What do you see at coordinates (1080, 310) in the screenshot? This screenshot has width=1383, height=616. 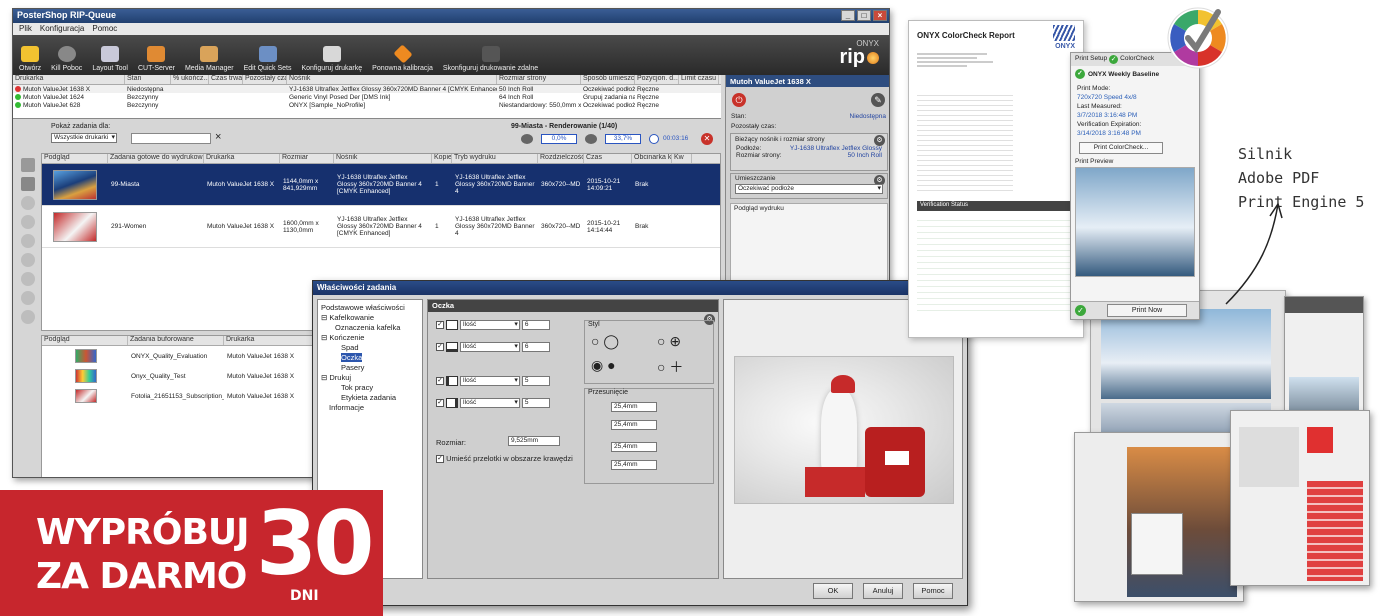 I see `footer-check-icon: ✓` at bounding box center [1080, 310].